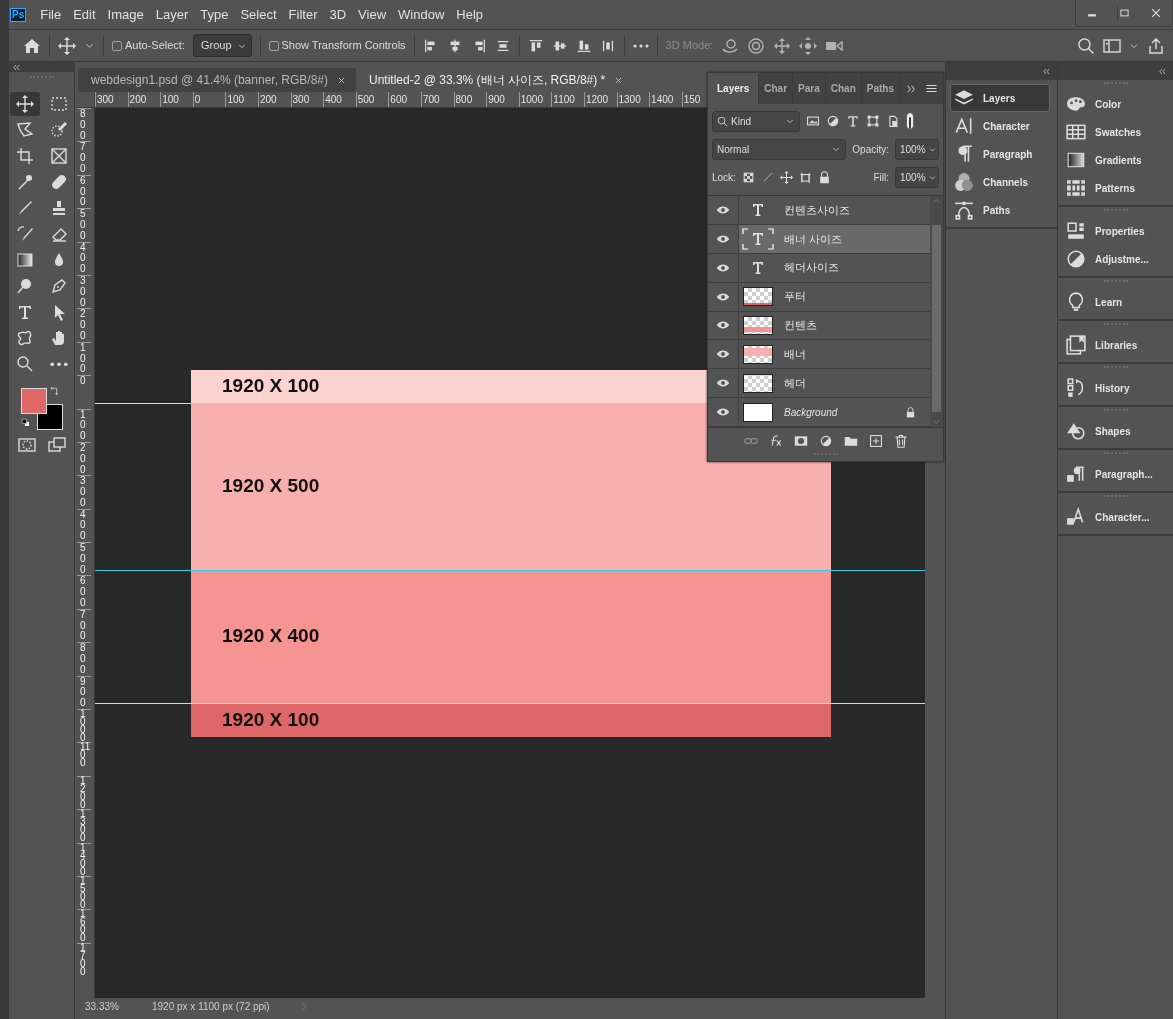 This screenshot has height=1019, width=1173. I want to click on fill-field: 100%, so click(917, 177).